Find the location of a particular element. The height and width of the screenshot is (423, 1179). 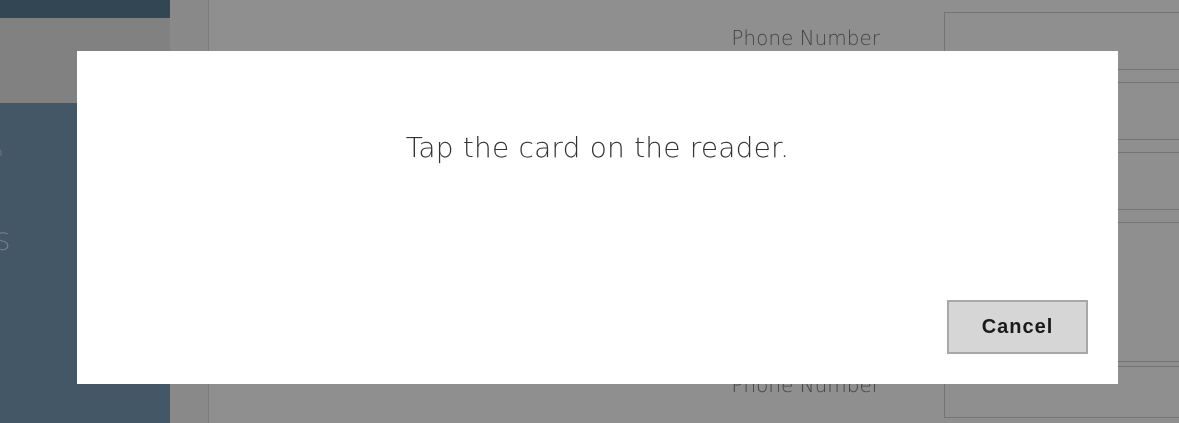

dialog-message: Tap the card on the reader. is located at coordinates (597, 147).